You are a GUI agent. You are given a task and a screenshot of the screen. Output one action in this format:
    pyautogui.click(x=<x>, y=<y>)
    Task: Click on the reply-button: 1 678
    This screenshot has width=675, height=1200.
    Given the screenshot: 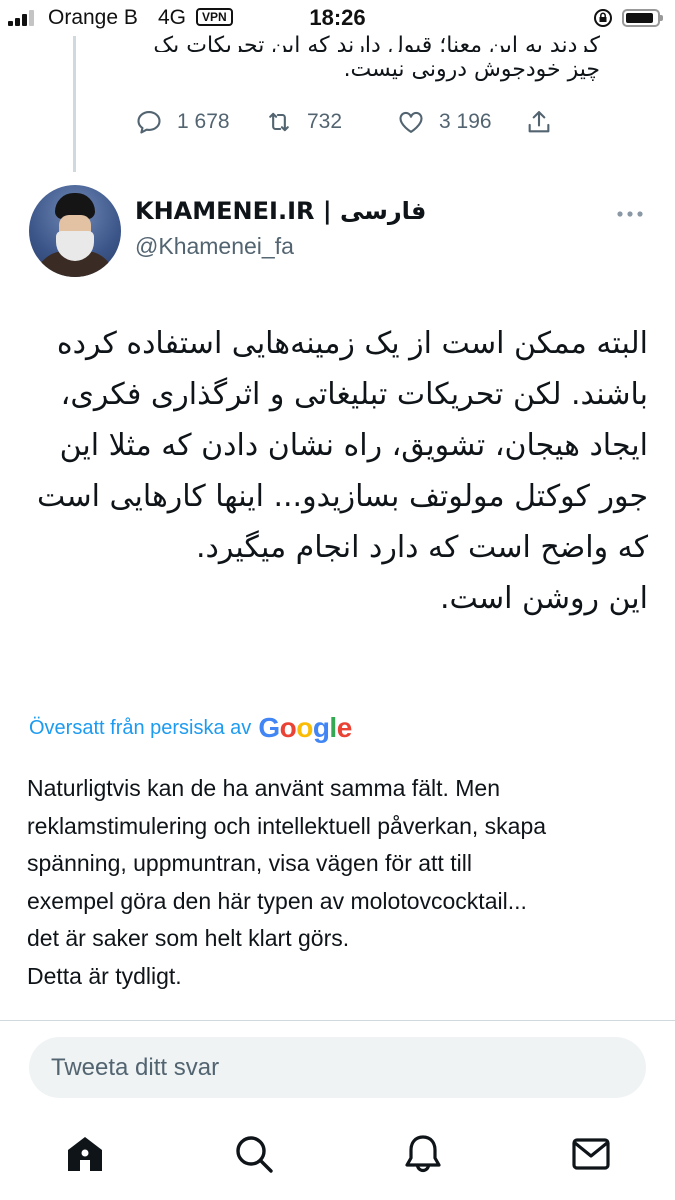 What is the action you would take?
    pyautogui.click(x=182, y=122)
    